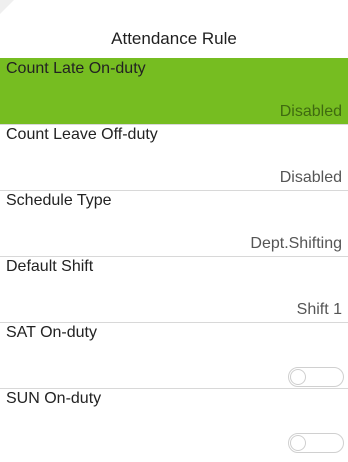  Describe the element at coordinates (51, 332) in the screenshot. I see `rule-label: SAT On-duty` at that location.